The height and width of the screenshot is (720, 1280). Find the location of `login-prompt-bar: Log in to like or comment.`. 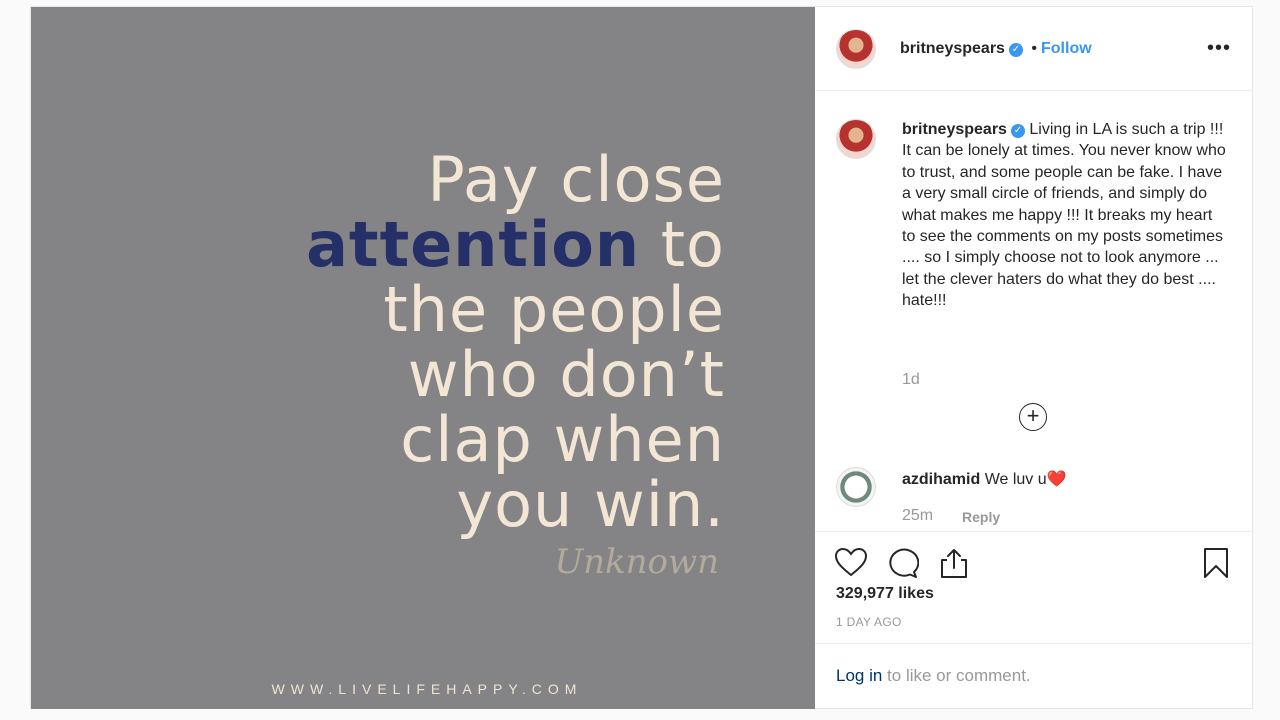

login-prompt-bar: Log in to like or comment. is located at coordinates (1034, 676).